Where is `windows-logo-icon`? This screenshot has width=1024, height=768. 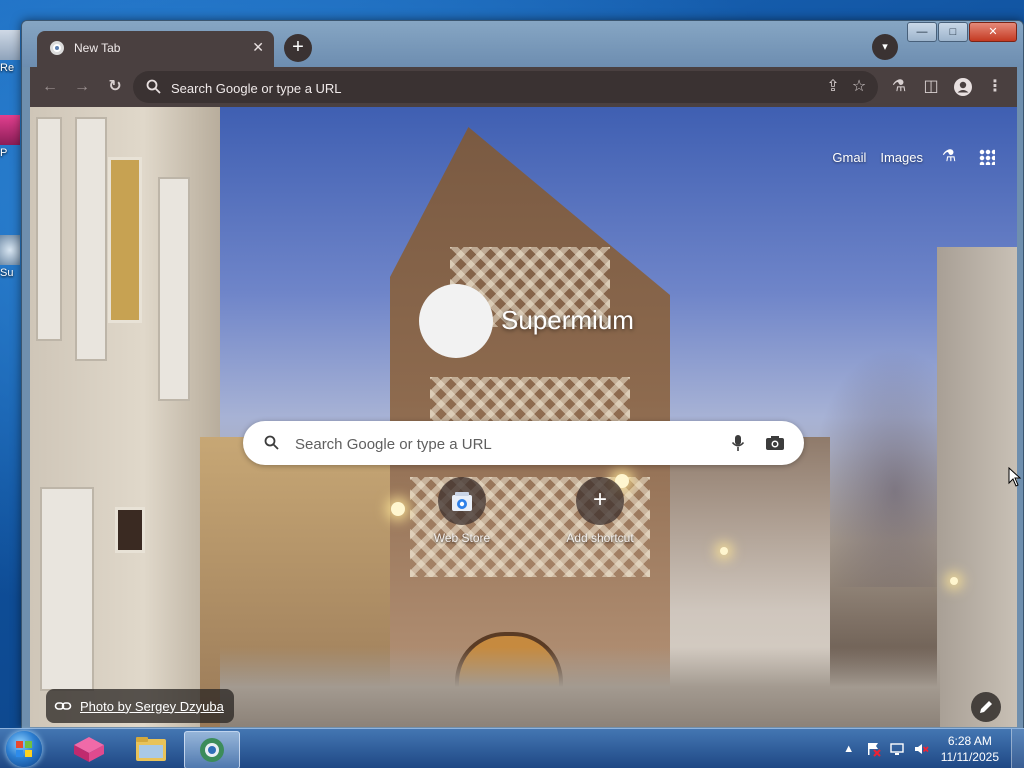
windows-logo-icon is located at coordinates (24, 749).